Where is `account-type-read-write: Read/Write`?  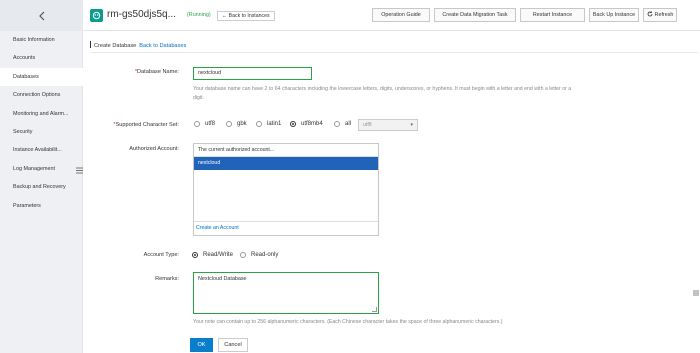
account-type-read-write: Read/Write is located at coordinates (212, 255).